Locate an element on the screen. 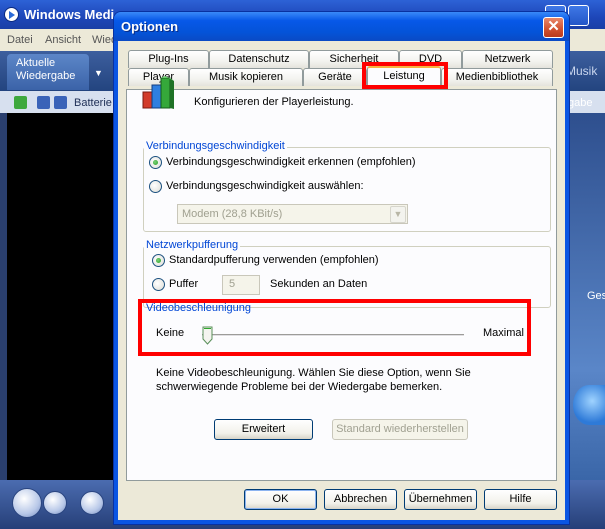  buffer-seconds-input: 5 is located at coordinates (241, 285).